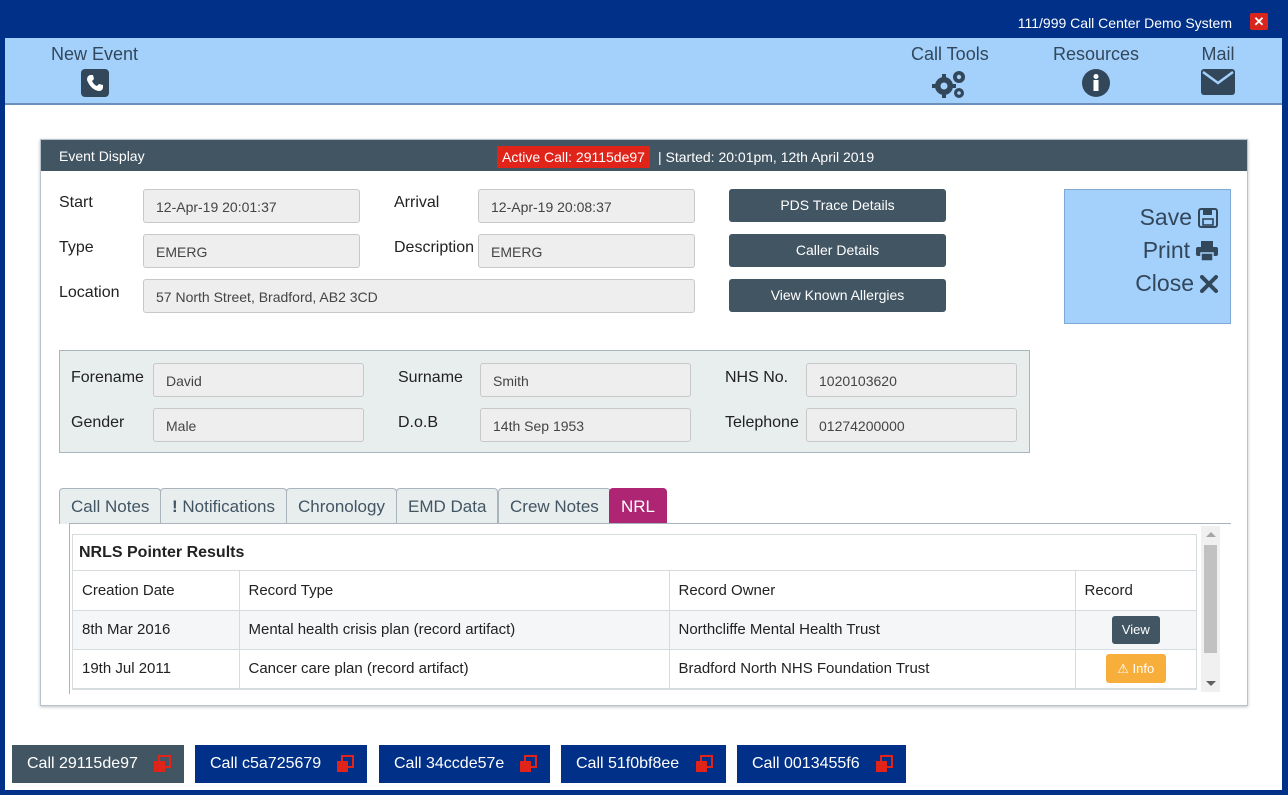  Describe the element at coordinates (156, 669) in the screenshot. I see `cell-creation-date: 19th Jul 2011` at that location.